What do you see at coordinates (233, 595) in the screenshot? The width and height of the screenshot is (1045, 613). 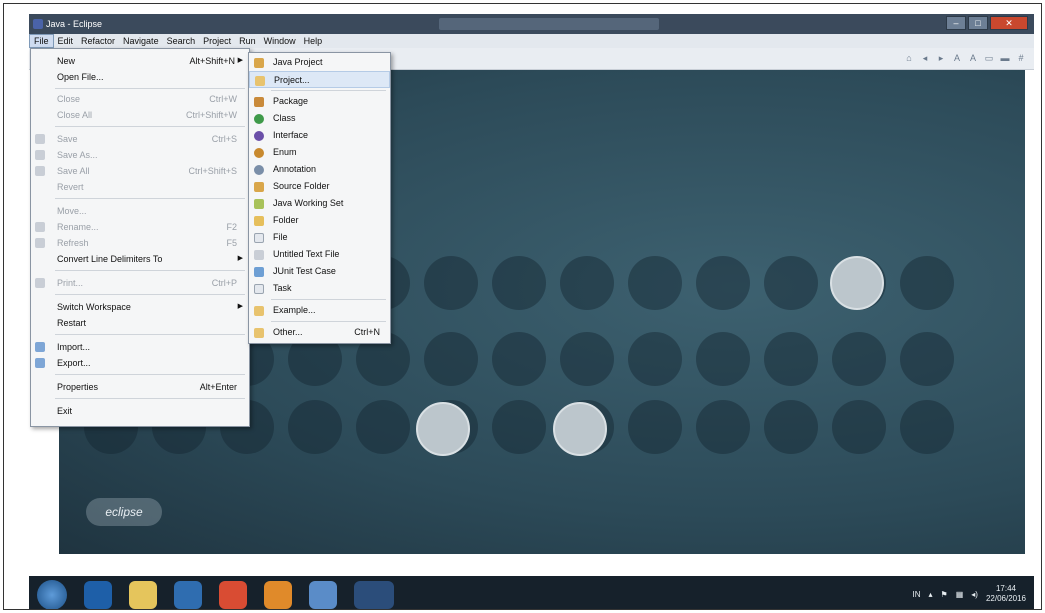 I see `chrome-icon` at bounding box center [233, 595].